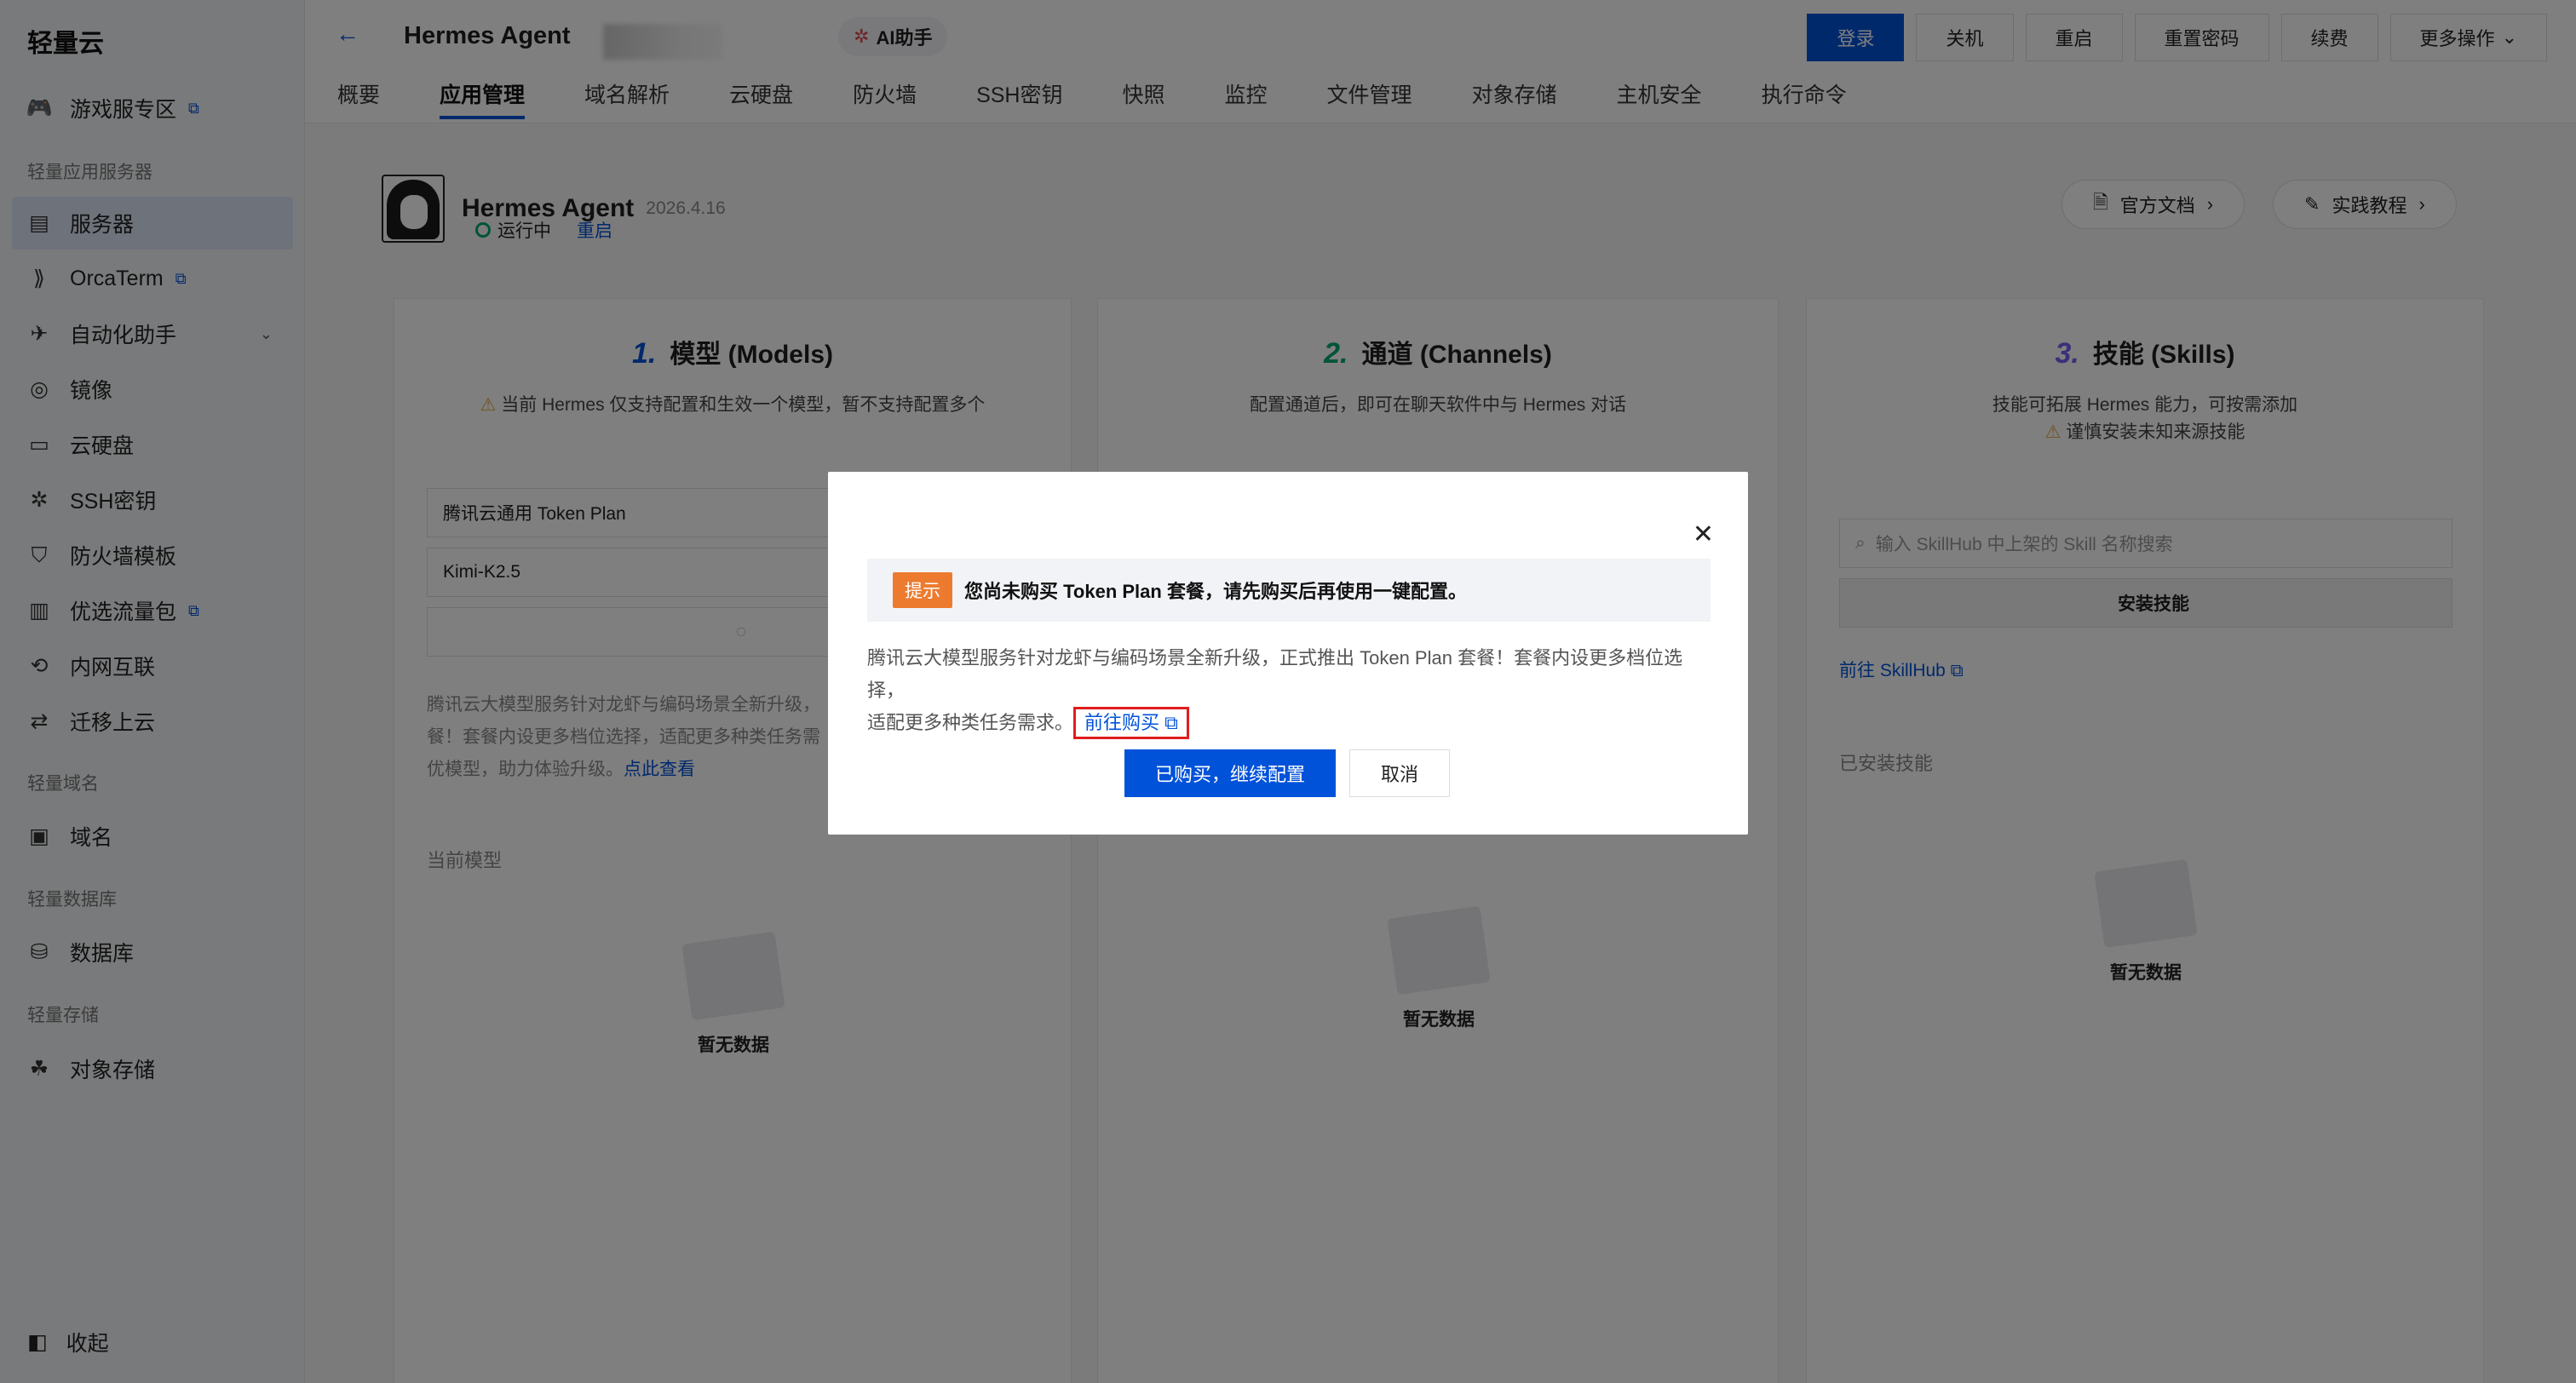 The width and height of the screenshot is (2576, 1383). I want to click on buy-link-label: 前往购买, so click(1122, 722).